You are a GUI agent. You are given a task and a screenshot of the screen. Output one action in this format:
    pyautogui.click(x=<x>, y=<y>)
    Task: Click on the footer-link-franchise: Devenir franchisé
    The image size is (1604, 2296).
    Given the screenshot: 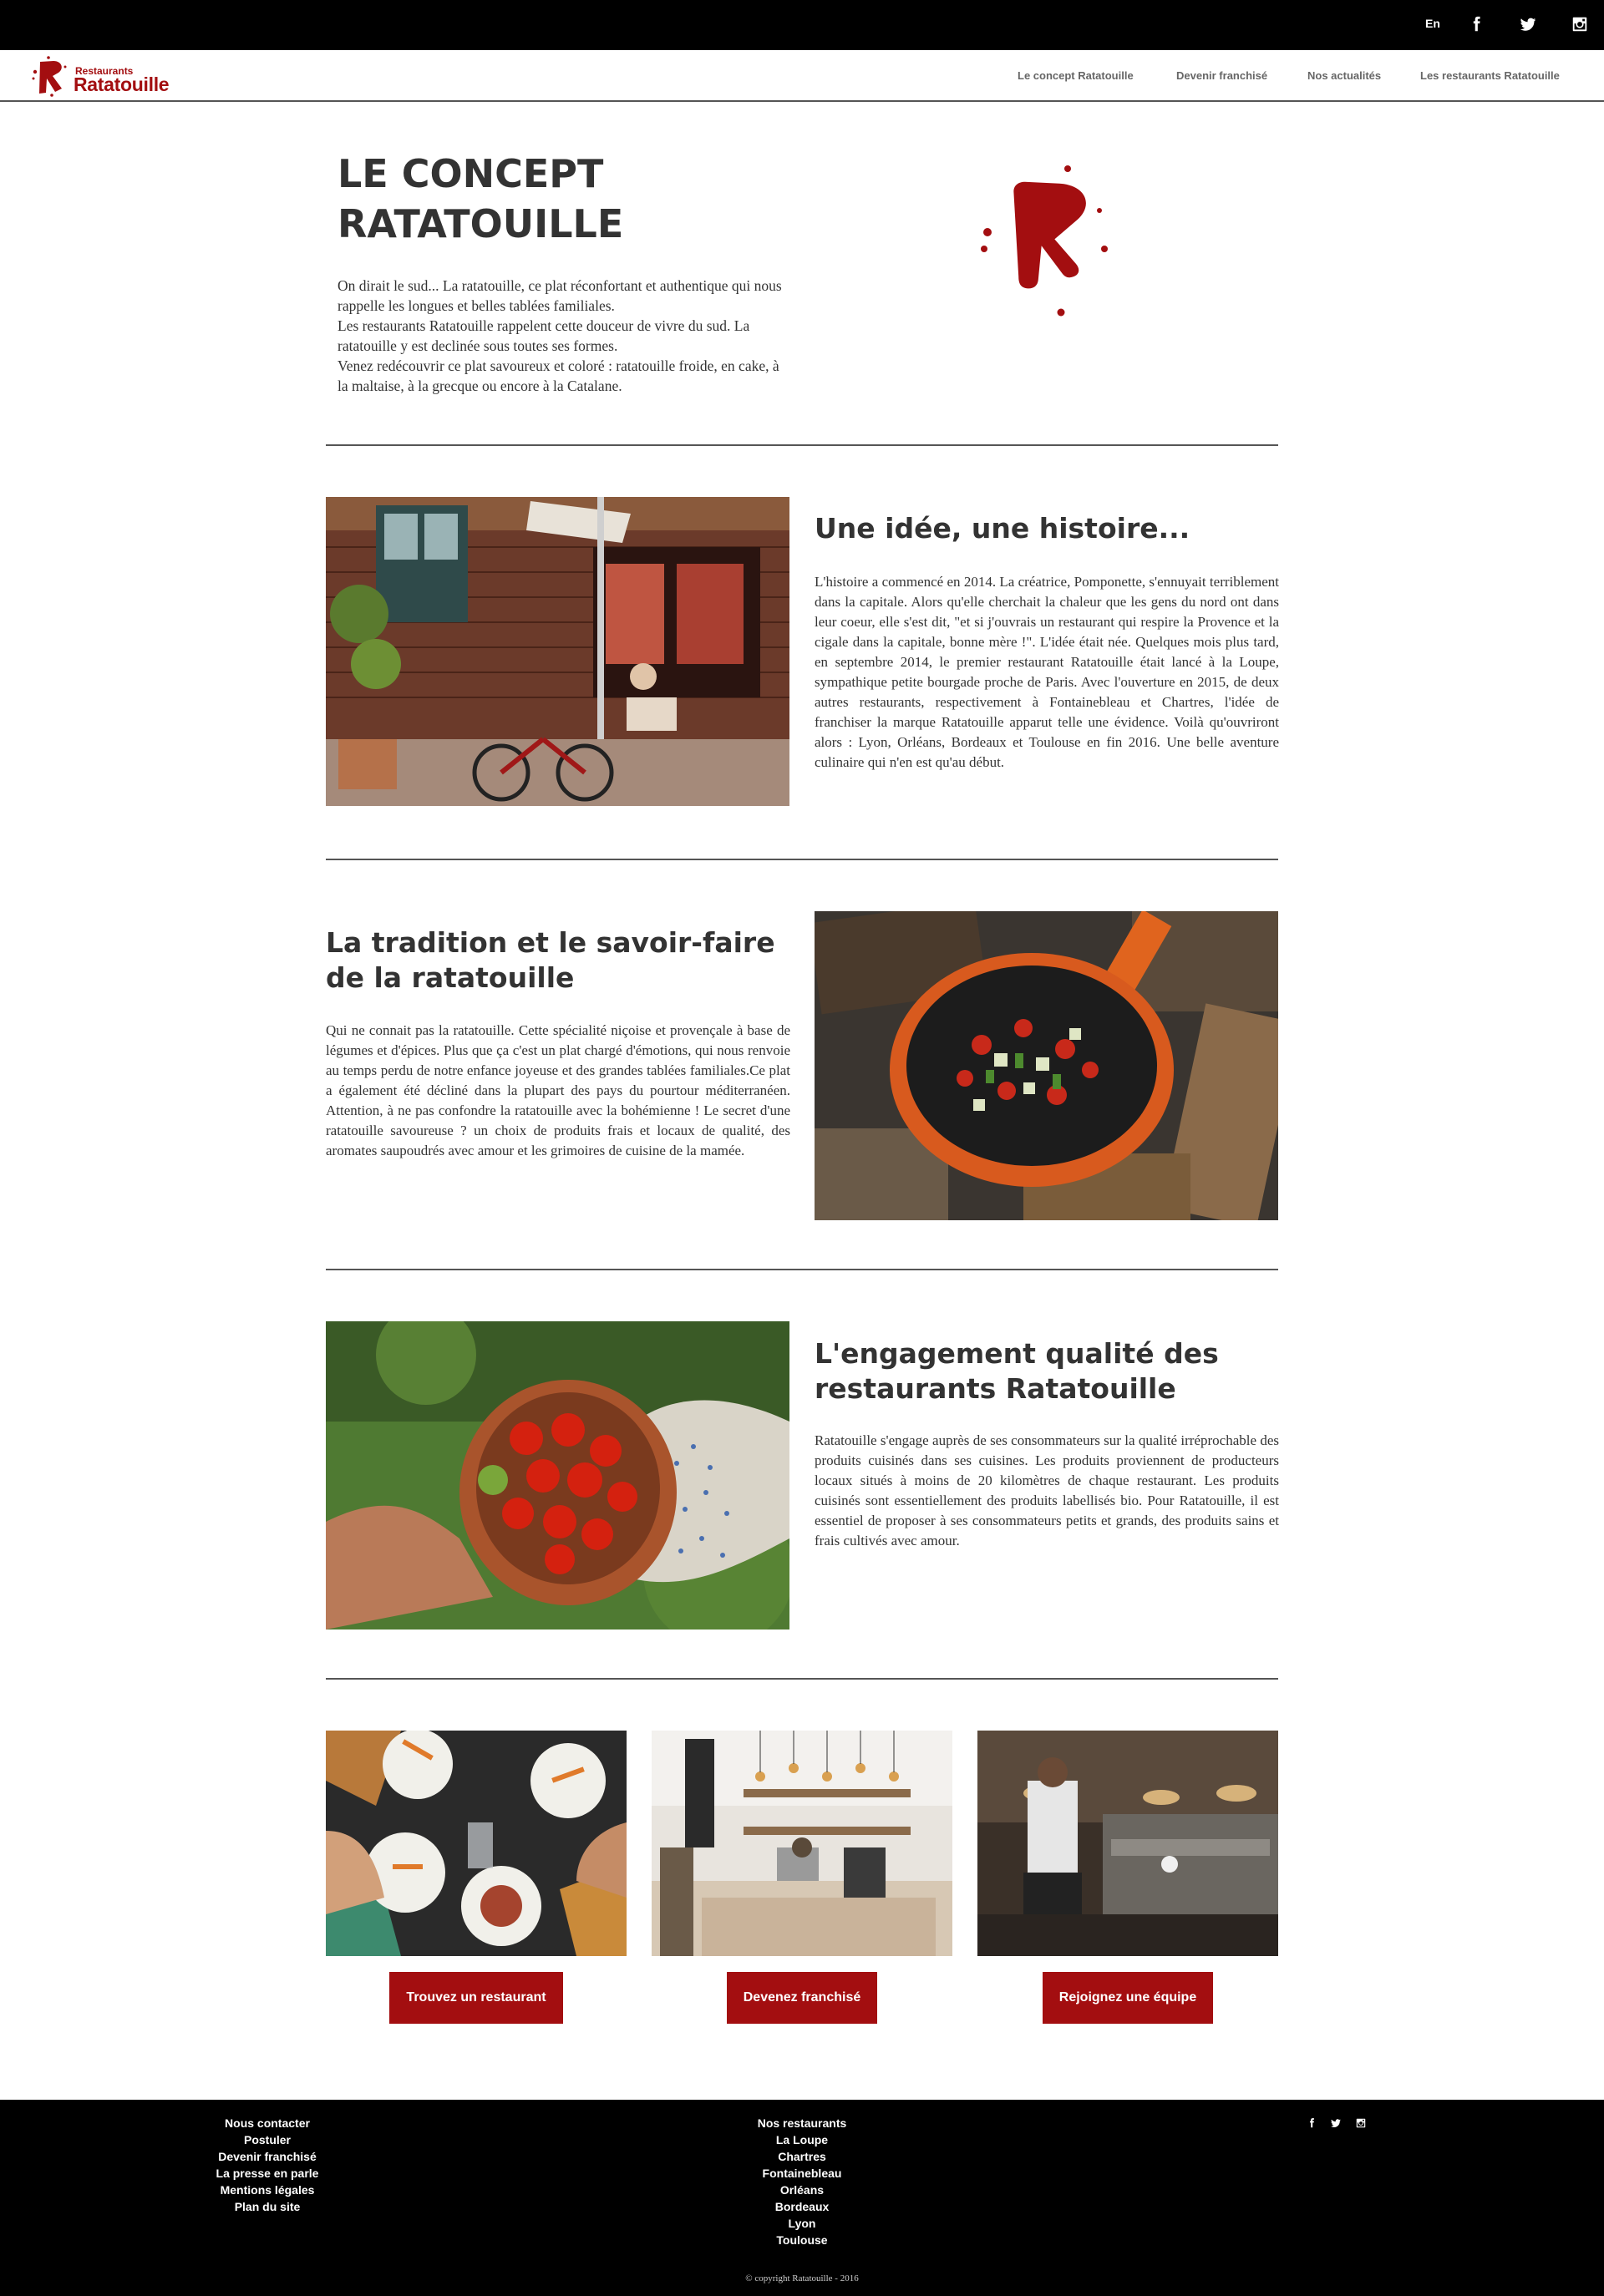 What is the action you would take?
    pyautogui.click(x=267, y=2156)
    